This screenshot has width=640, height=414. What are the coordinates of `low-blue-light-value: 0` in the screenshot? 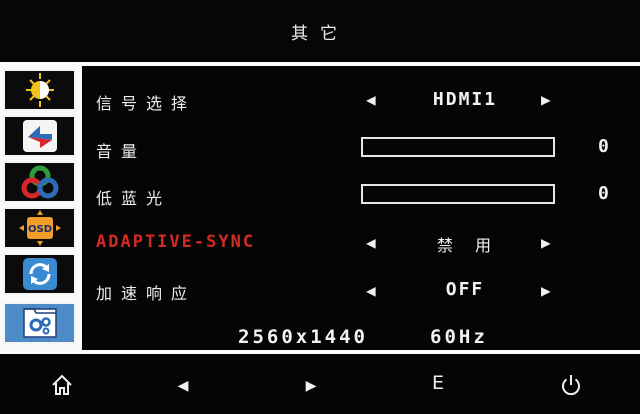 It's located at (603, 193).